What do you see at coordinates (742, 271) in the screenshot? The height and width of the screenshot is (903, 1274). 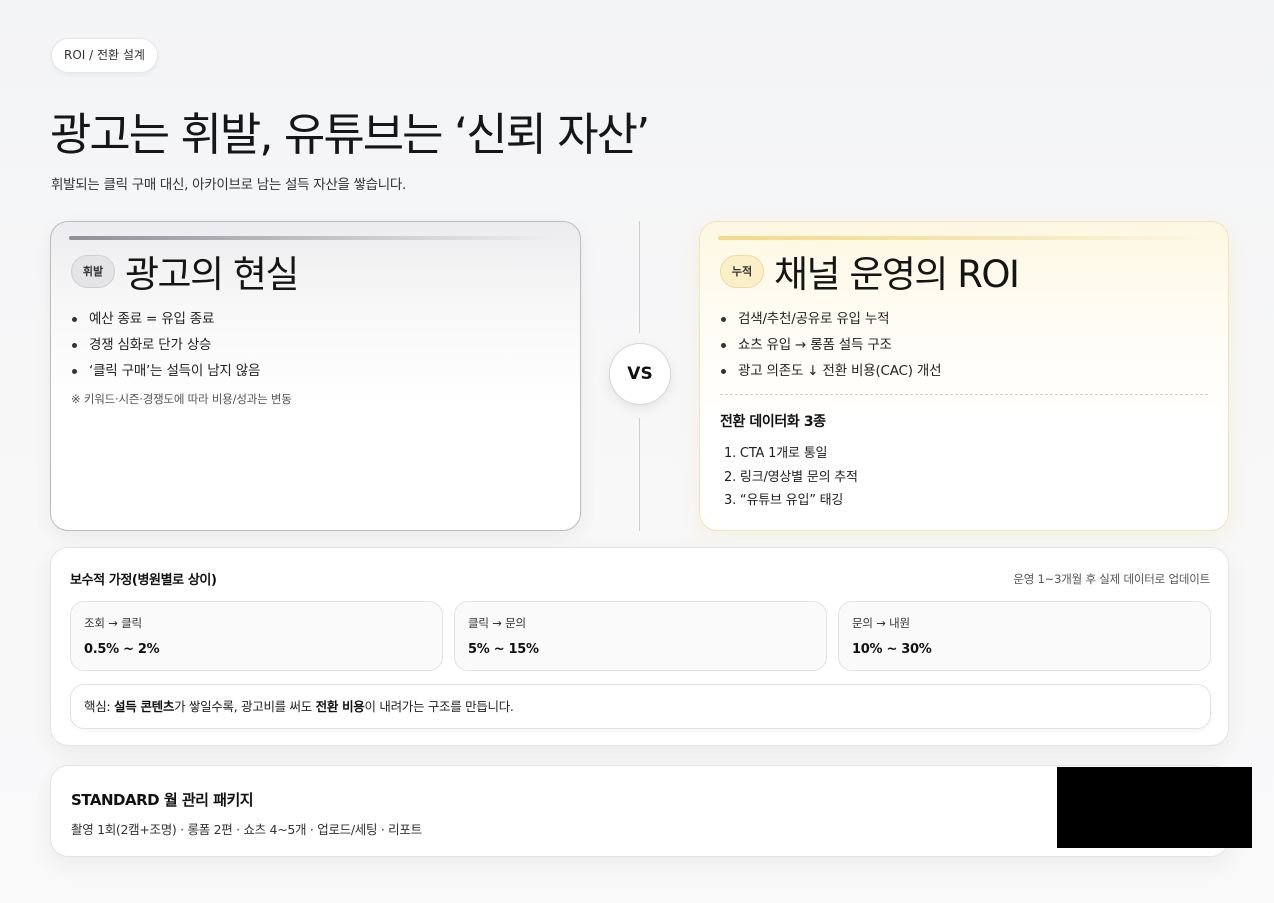 I see `accumulate-badge: 누적` at bounding box center [742, 271].